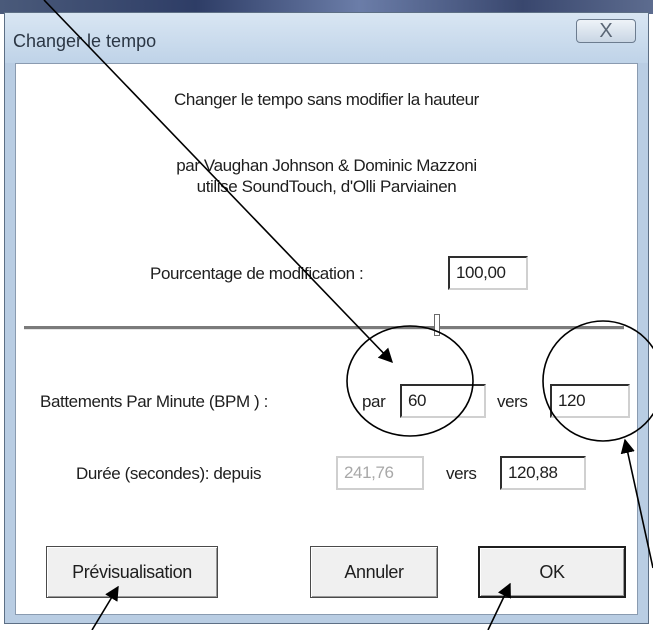 Image resolution: width=653 pixels, height=630 pixels. Describe the element at coordinates (552, 572) in the screenshot. I see `ok-button: OK` at that location.